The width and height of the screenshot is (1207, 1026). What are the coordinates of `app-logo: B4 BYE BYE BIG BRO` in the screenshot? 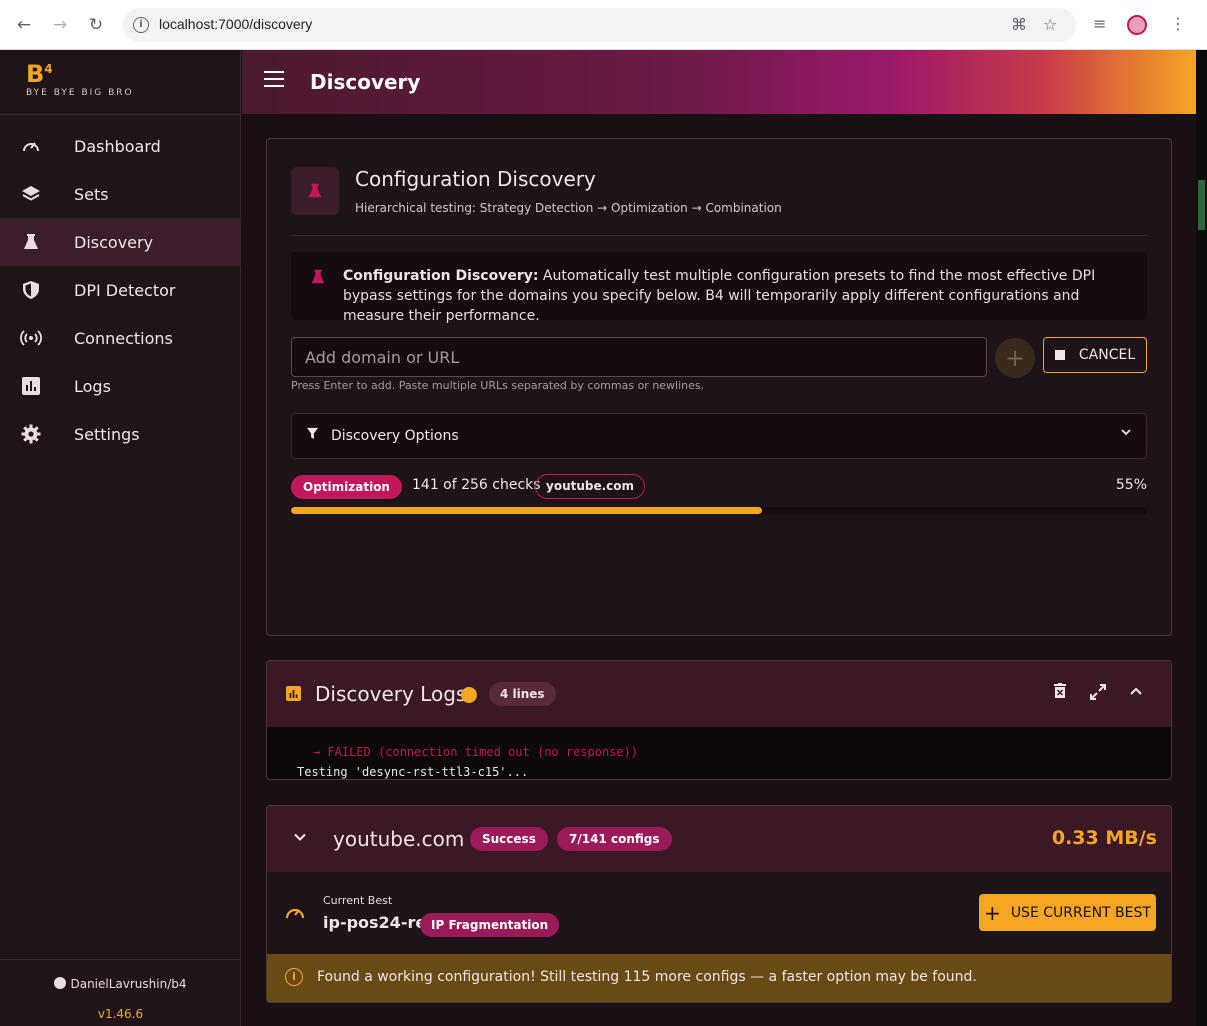 It's located at (80, 79).